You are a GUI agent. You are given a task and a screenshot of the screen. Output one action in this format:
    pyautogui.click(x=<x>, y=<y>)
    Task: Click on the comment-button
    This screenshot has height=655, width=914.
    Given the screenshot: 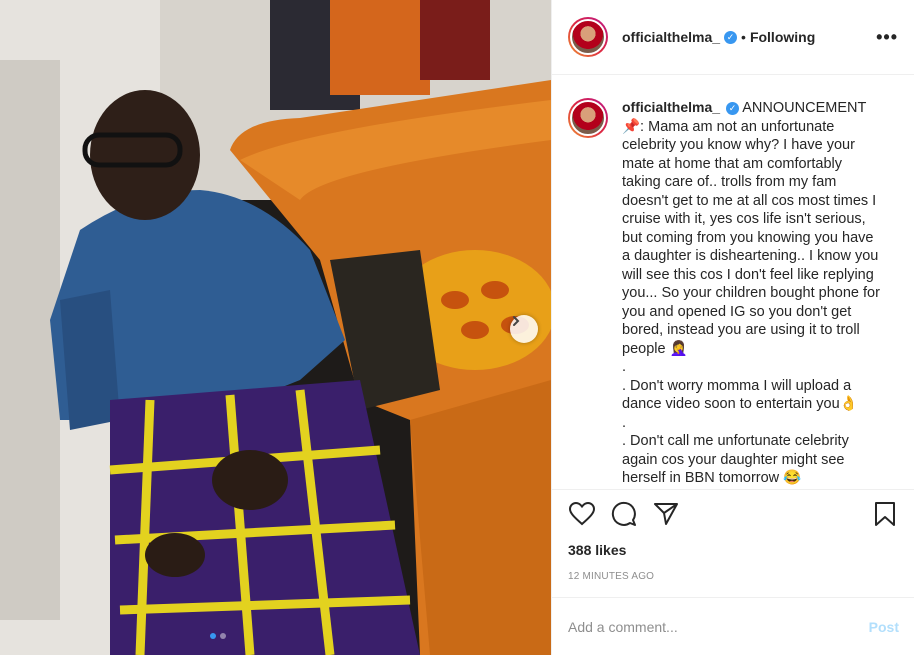 What is the action you would take?
    pyautogui.click(x=624, y=514)
    